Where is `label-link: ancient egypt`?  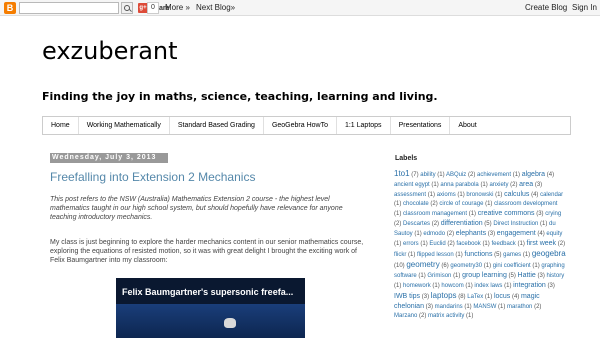 label-link: ancient egypt is located at coordinates (412, 185).